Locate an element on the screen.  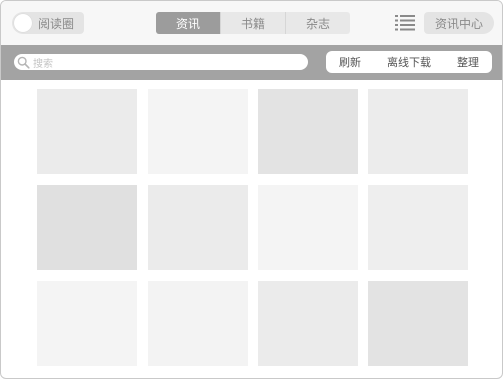
circle-icon is located at coordinates (23, 23).